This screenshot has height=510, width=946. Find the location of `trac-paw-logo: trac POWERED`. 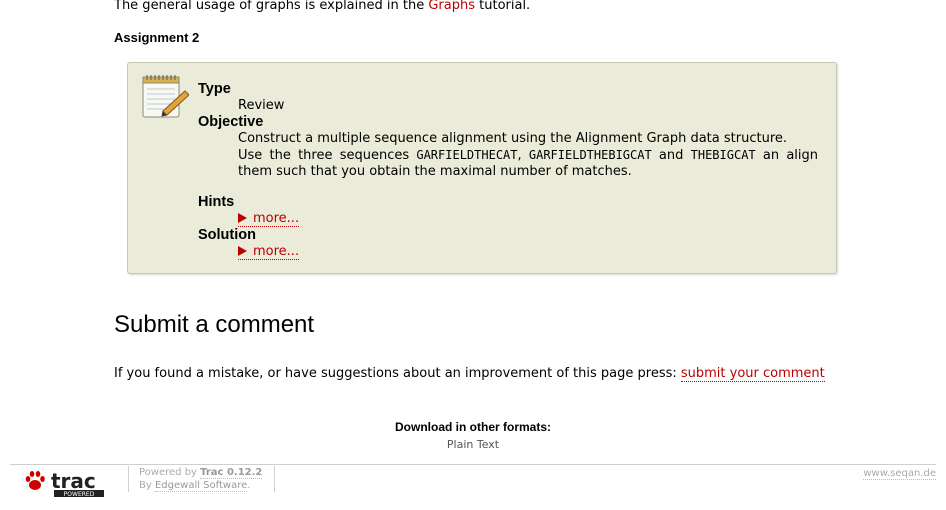

trac-paw-logo: trac POWERED is located at coordinates (66, 483).